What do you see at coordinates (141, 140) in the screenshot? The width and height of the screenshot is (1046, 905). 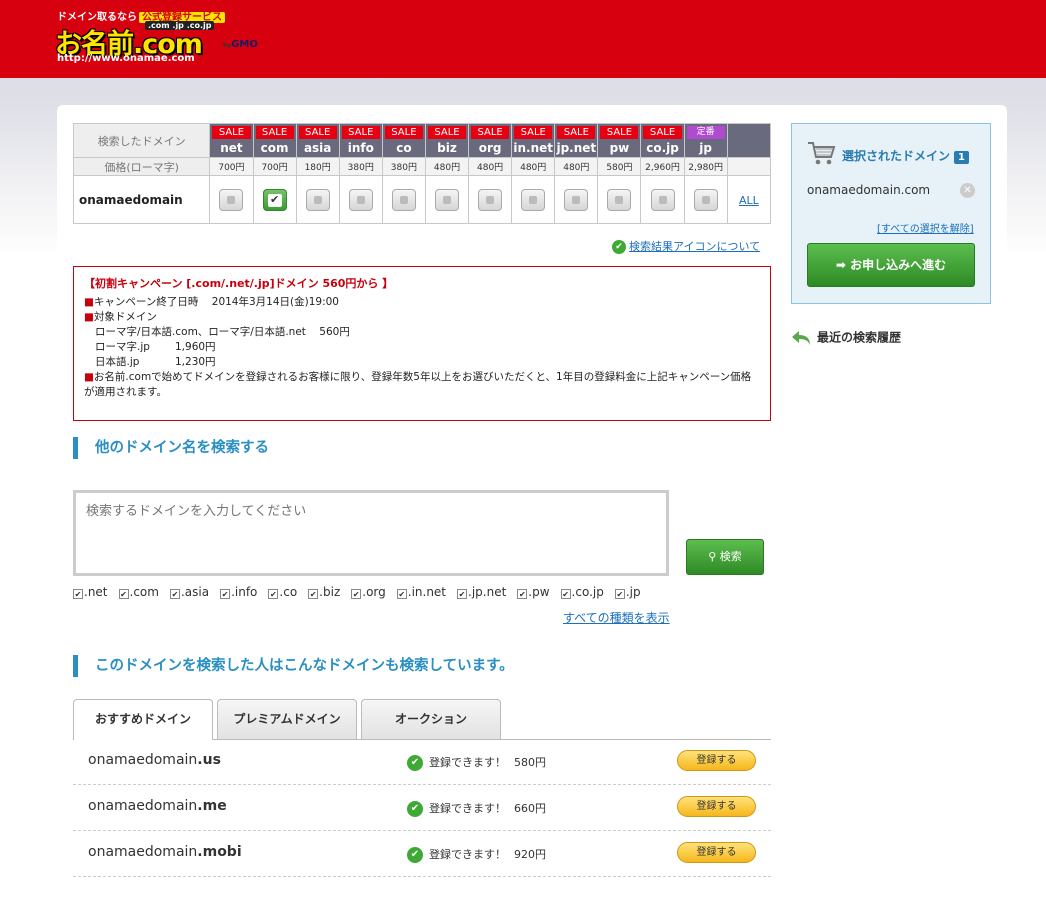 I see `searched-domain-label: 検索したドメイン` at bounding box center [141, 140].